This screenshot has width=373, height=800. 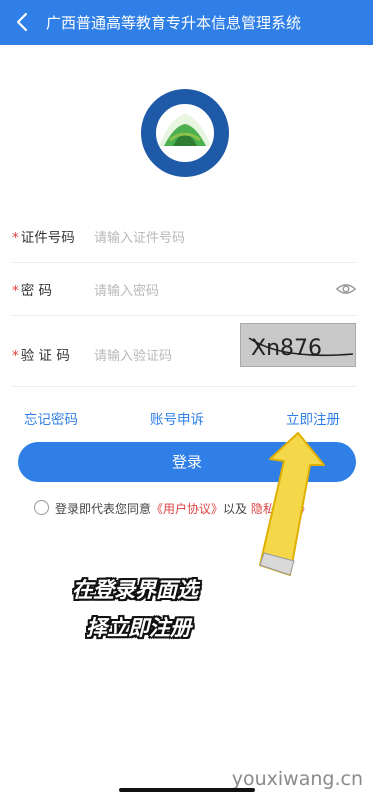 What do you see at coordinates (297, 779) in the screenshot?
I see `watermark: youxiwang.cn` at bounding box center [297, 779].